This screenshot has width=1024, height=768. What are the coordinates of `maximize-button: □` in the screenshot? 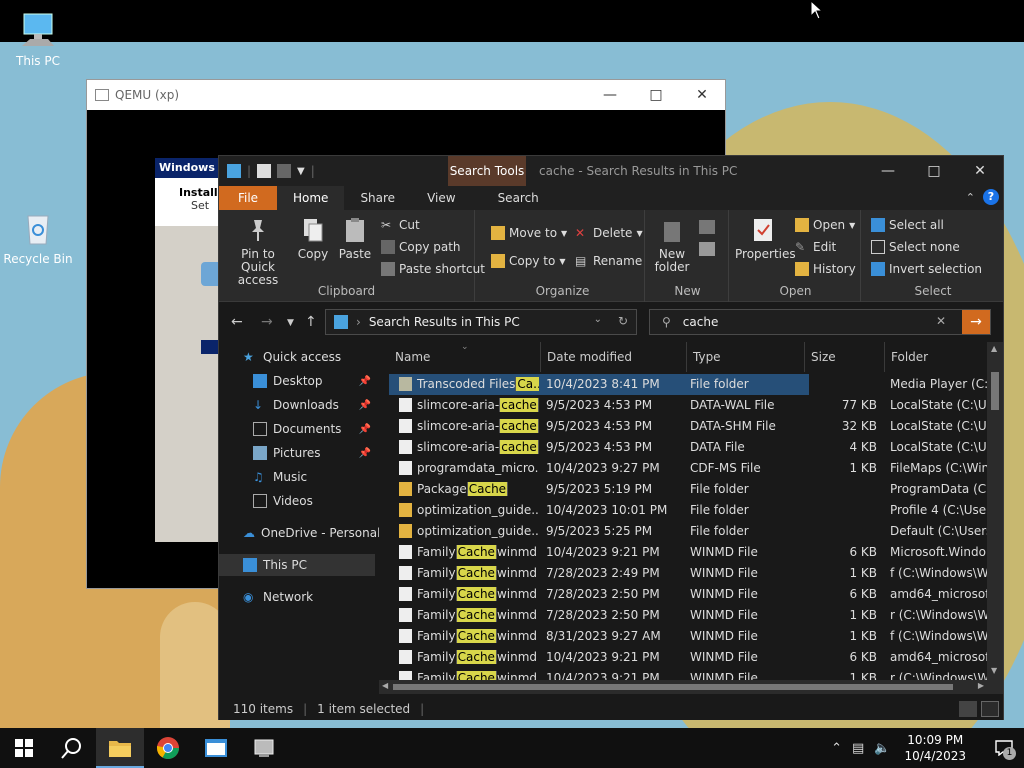 It's located at (656, 95).